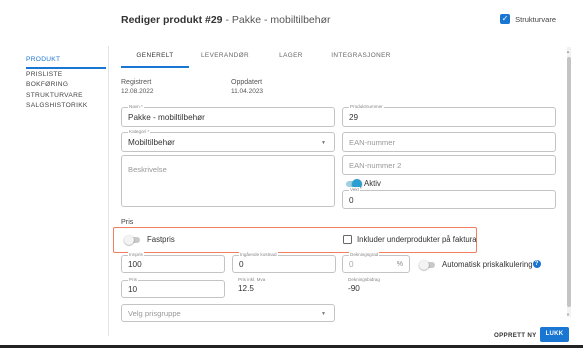 This screenshot has width=583, height=359. Describe the element at coordinates (291, 58) in the screenshot. I see `tab-lager: LAGER` at that location.